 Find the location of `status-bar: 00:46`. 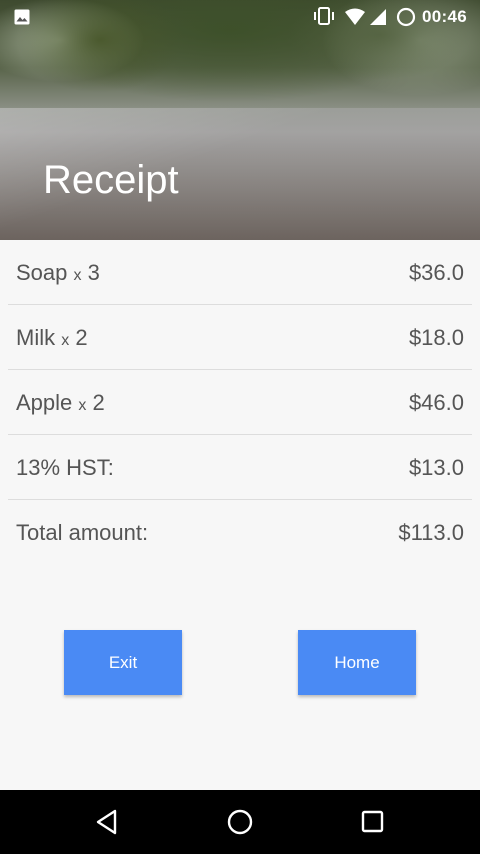

status-bar: 00:46 is located at coordinates (240, 17).